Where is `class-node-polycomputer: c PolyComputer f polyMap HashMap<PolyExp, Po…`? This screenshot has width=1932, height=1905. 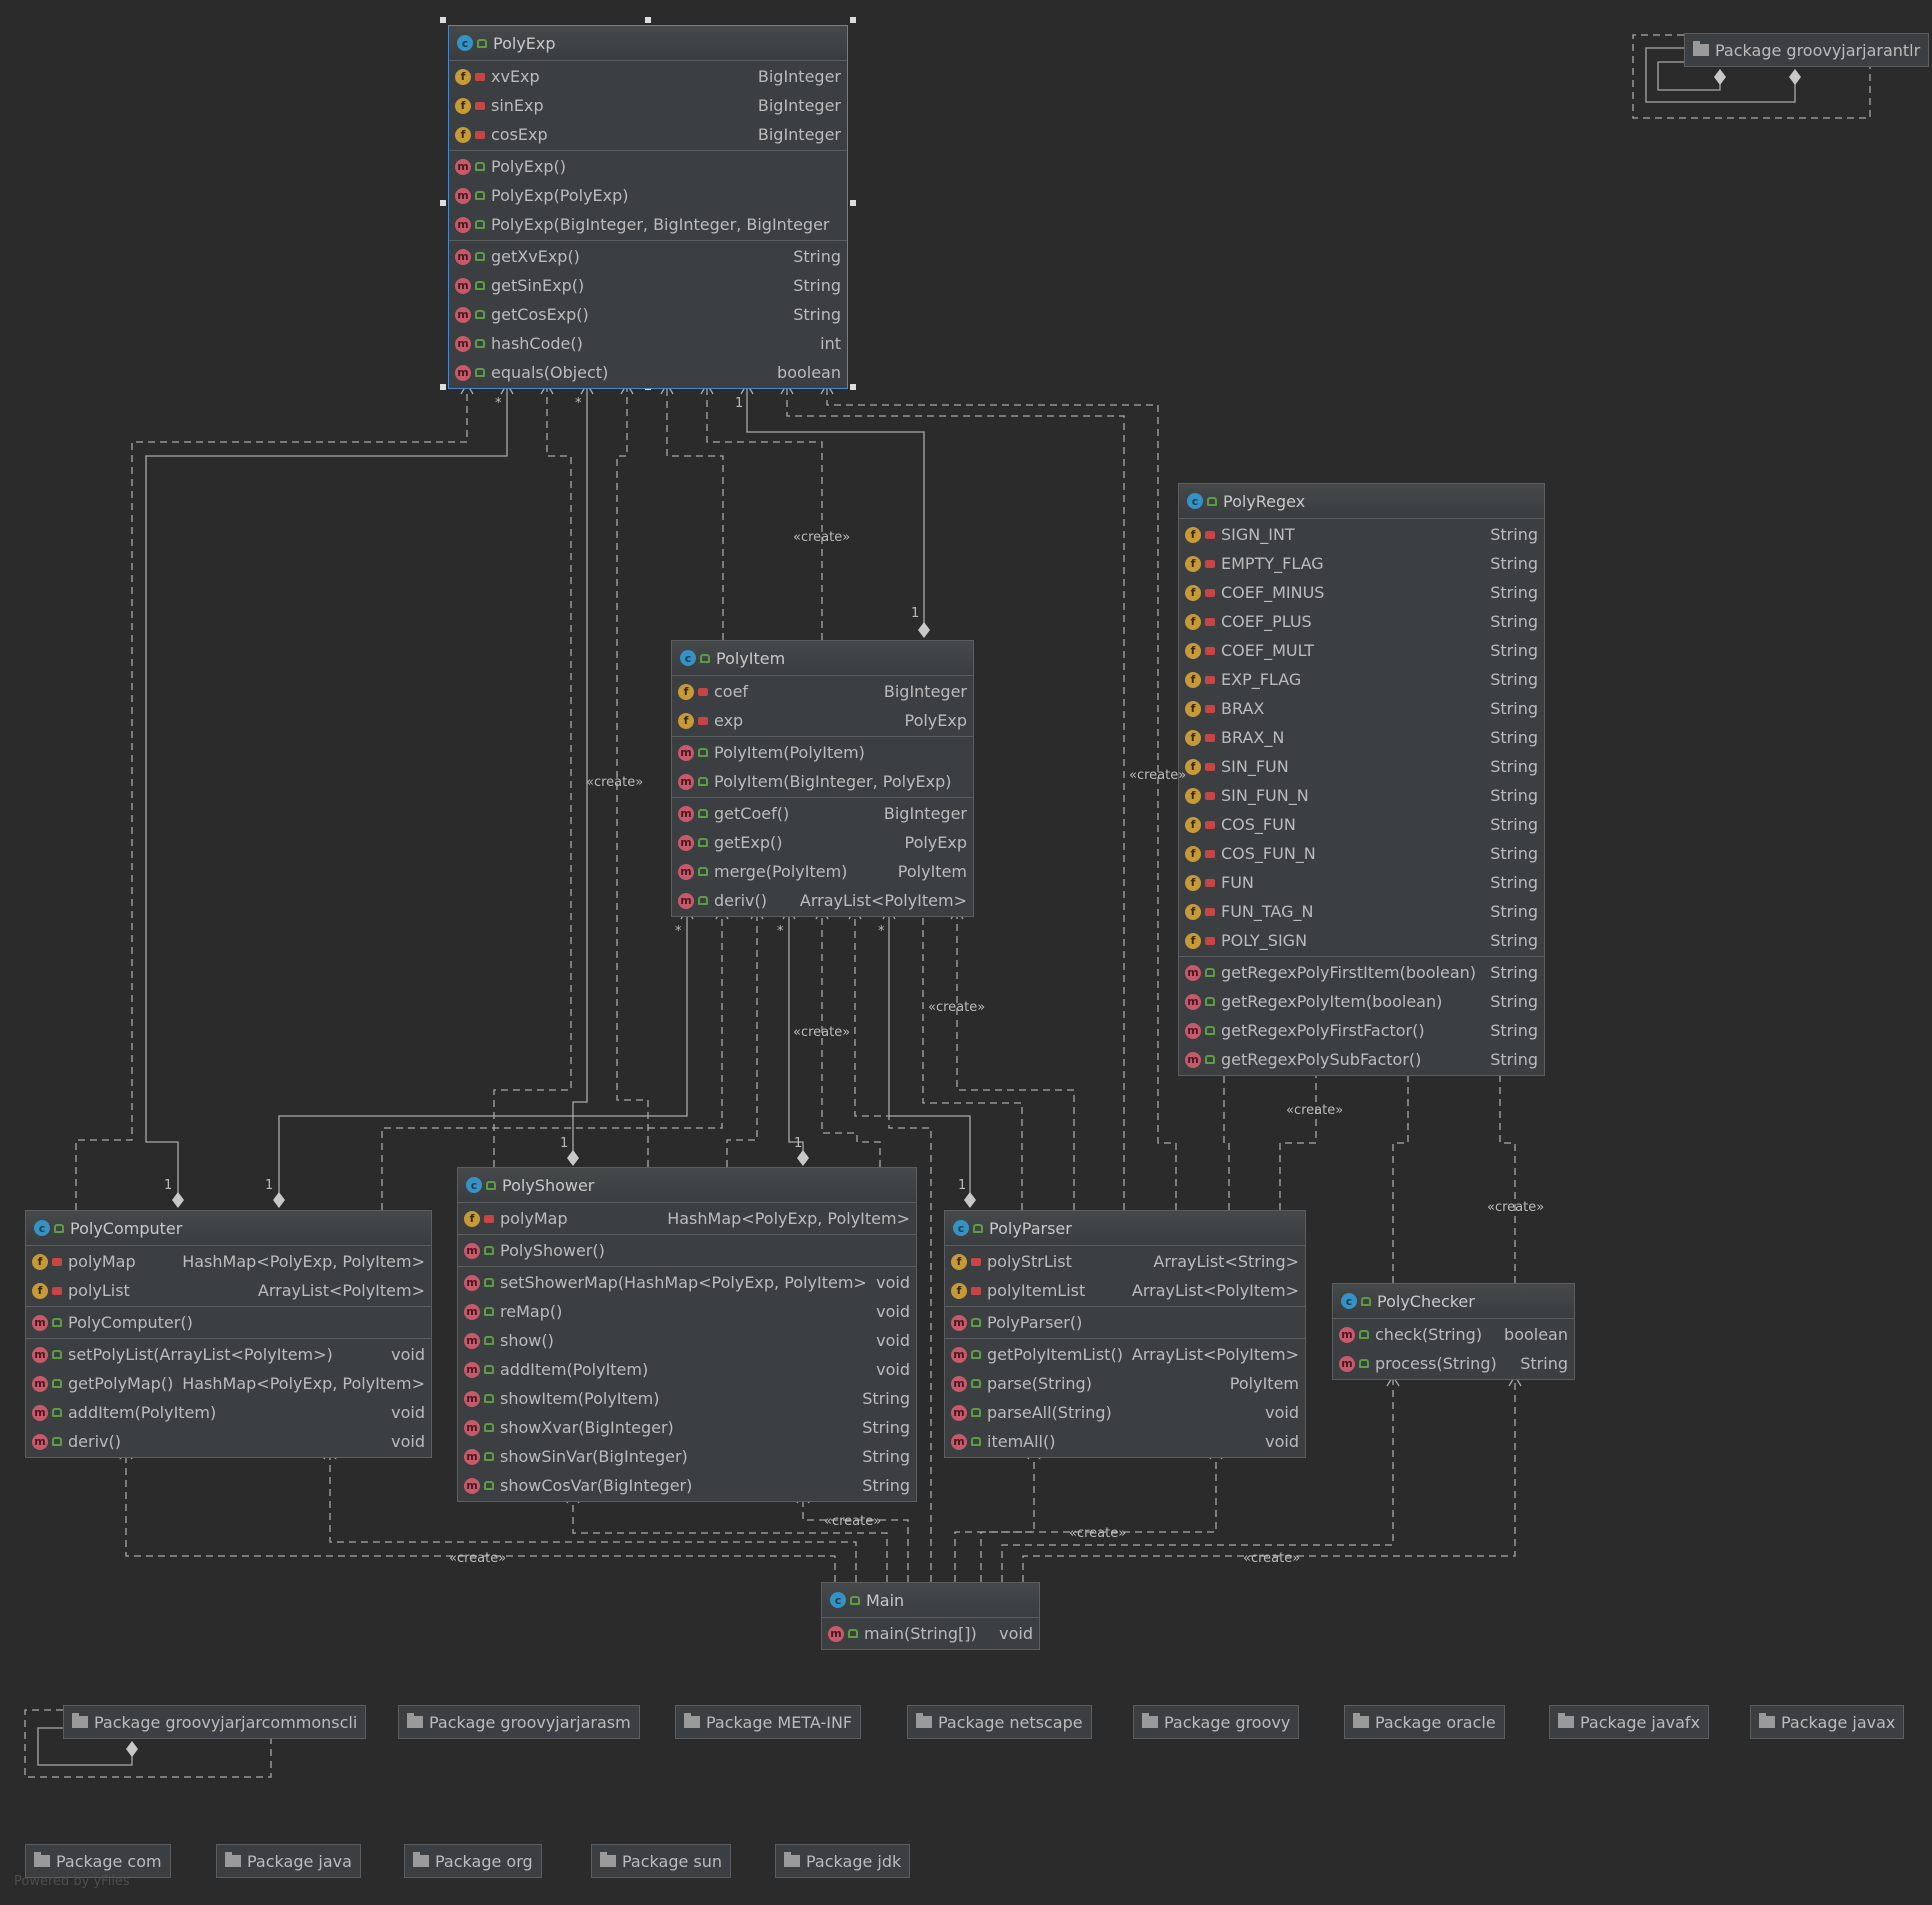 class-node-polycomputer: c PolyComputer f polyMap HashMap<PolyExp, Po… is located at coordinates (228, 1334).